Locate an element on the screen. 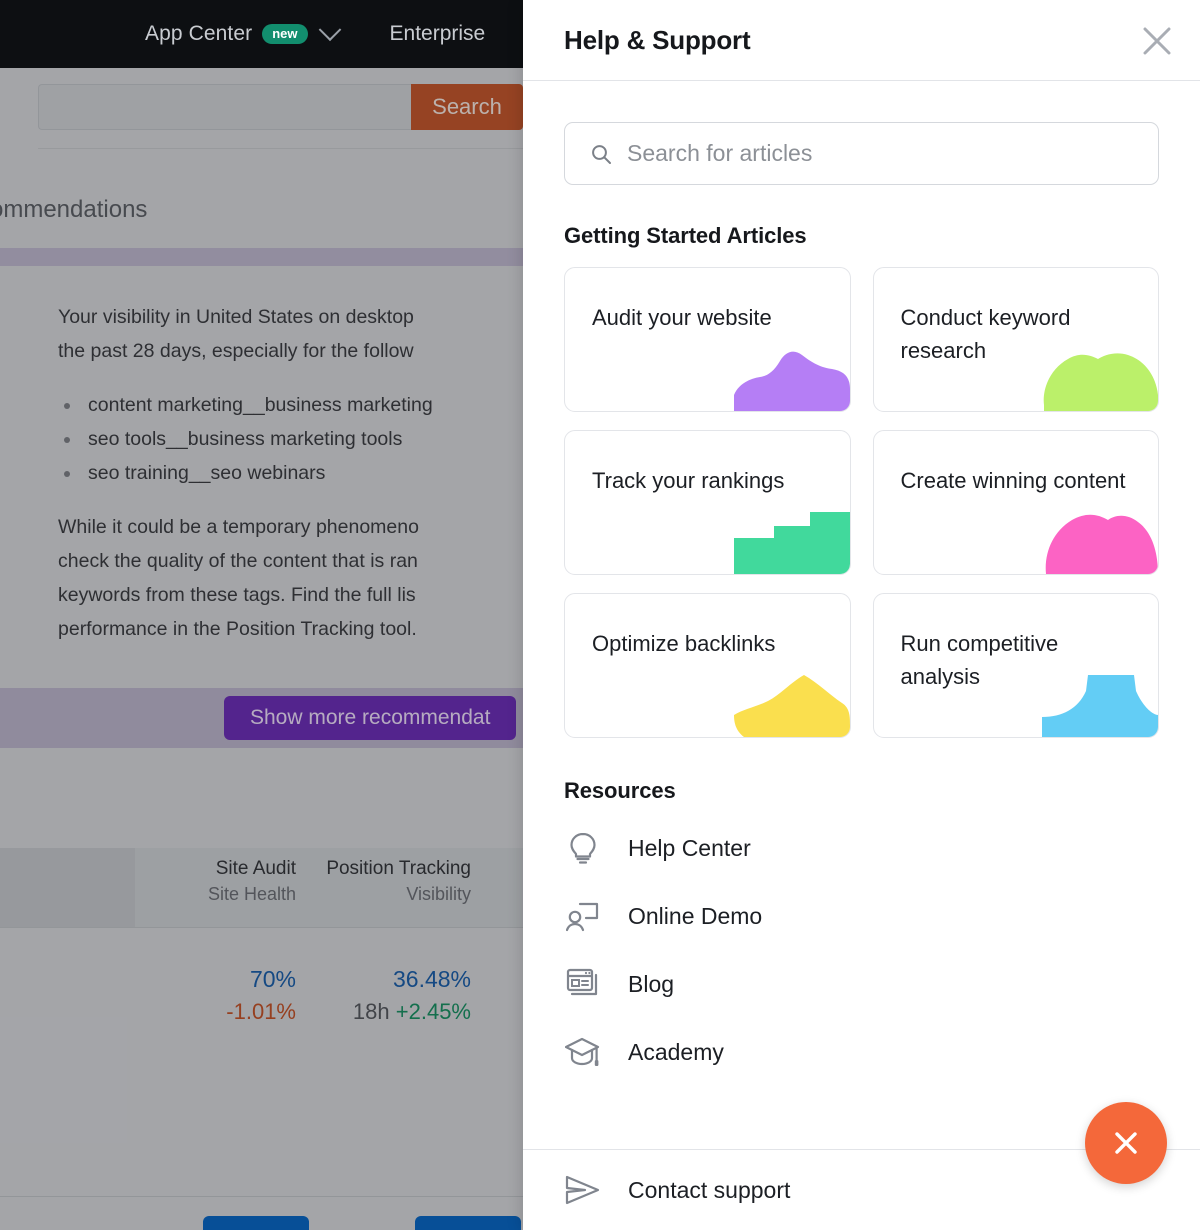  metric-delta: -1.01% is located at coordinates (261, 1011).